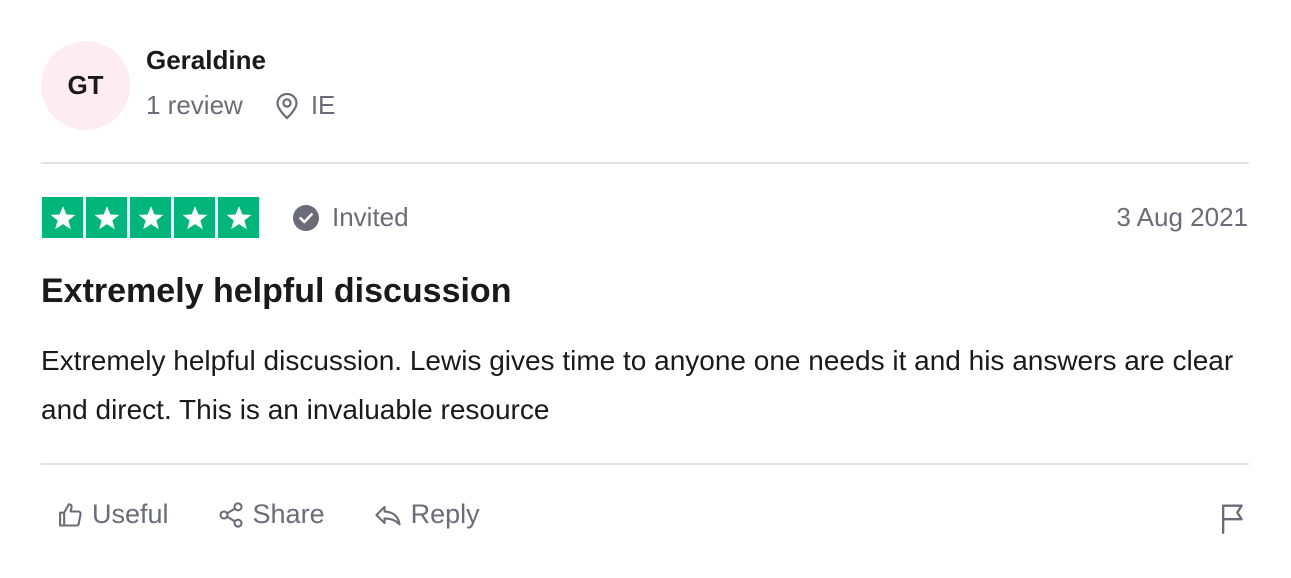  I want to click on consumer-meta: 1 review IE, so click(240, 105).